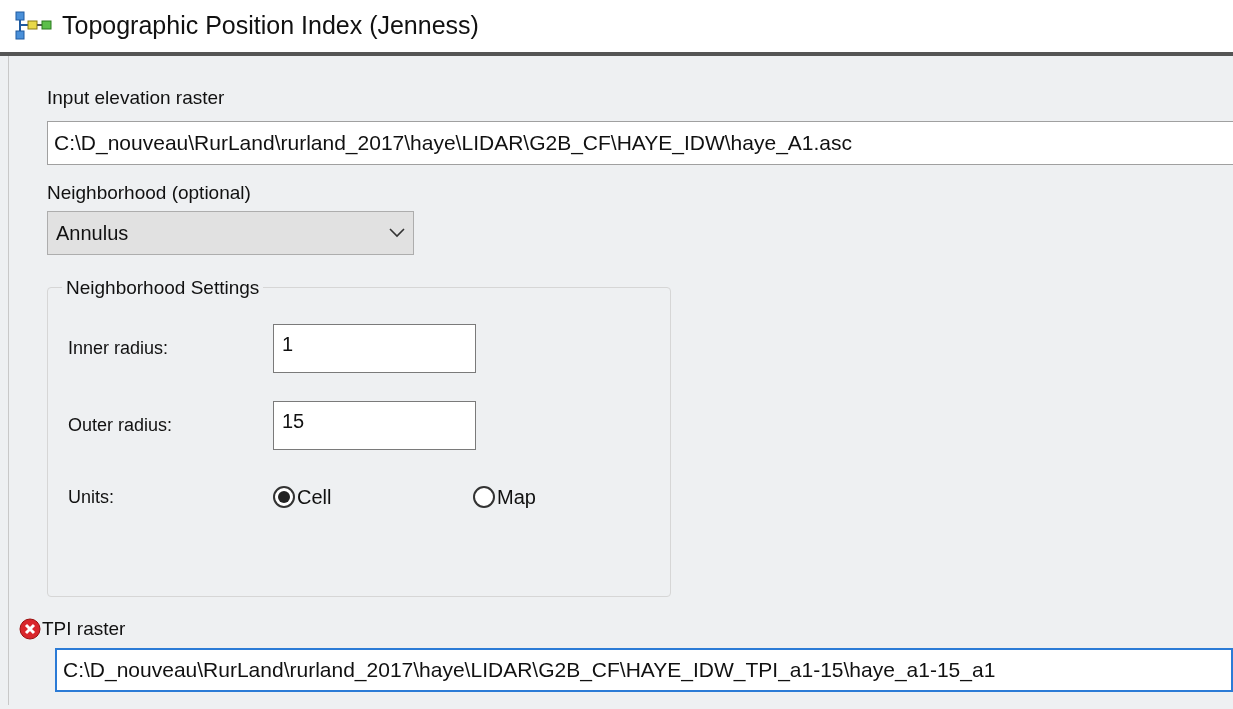  Describe the element at coordinates (397, 233) in the screenshot. I see `chevron-down-icon` at that location.